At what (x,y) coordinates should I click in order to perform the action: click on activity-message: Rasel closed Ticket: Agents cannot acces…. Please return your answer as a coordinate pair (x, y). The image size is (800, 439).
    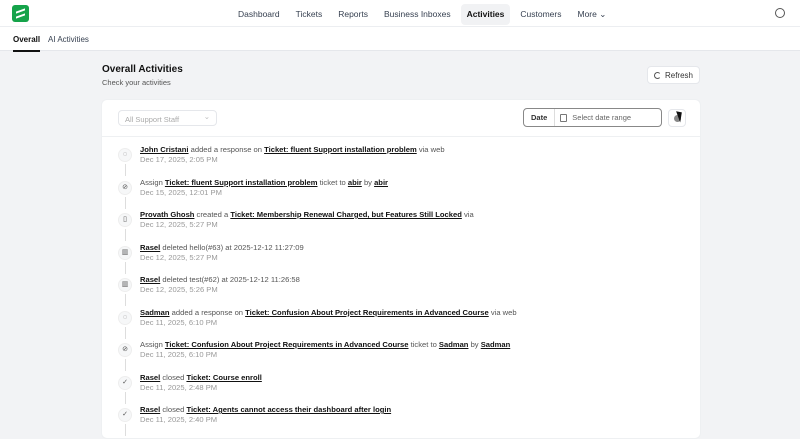
    Looking at the image, I should click on (420, 410).